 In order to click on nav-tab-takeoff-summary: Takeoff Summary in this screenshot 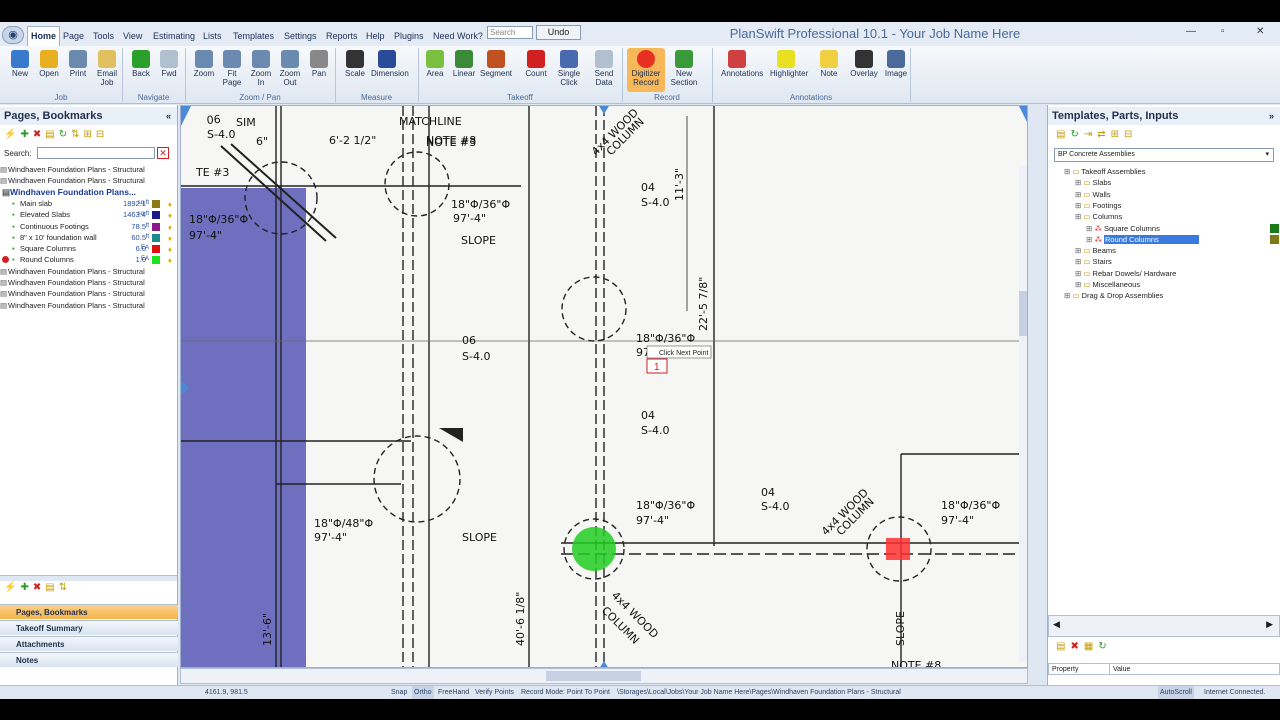, I will do `click(89, 627)`.